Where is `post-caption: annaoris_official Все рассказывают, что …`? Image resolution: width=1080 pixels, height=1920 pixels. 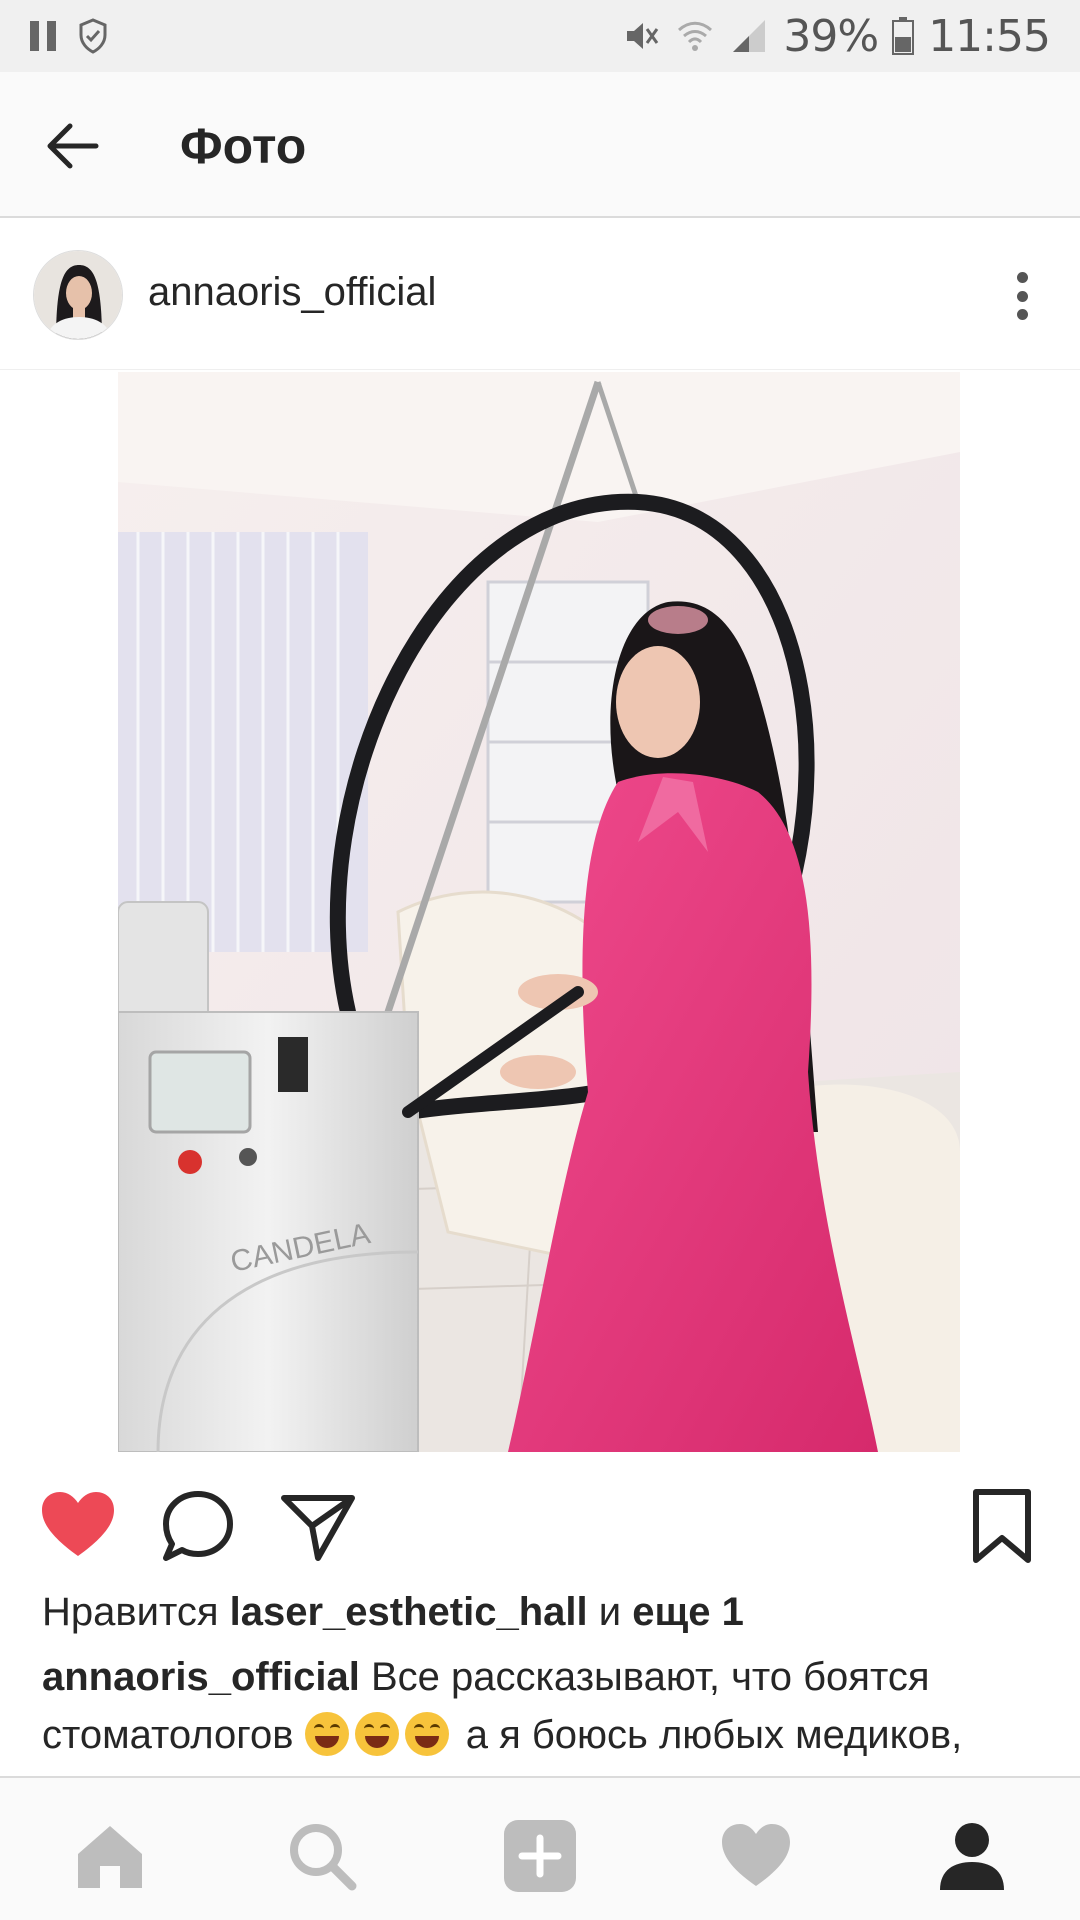 post-caption: annaoris_official Все рассказывают, что … is located at coordinates (542, 1711).